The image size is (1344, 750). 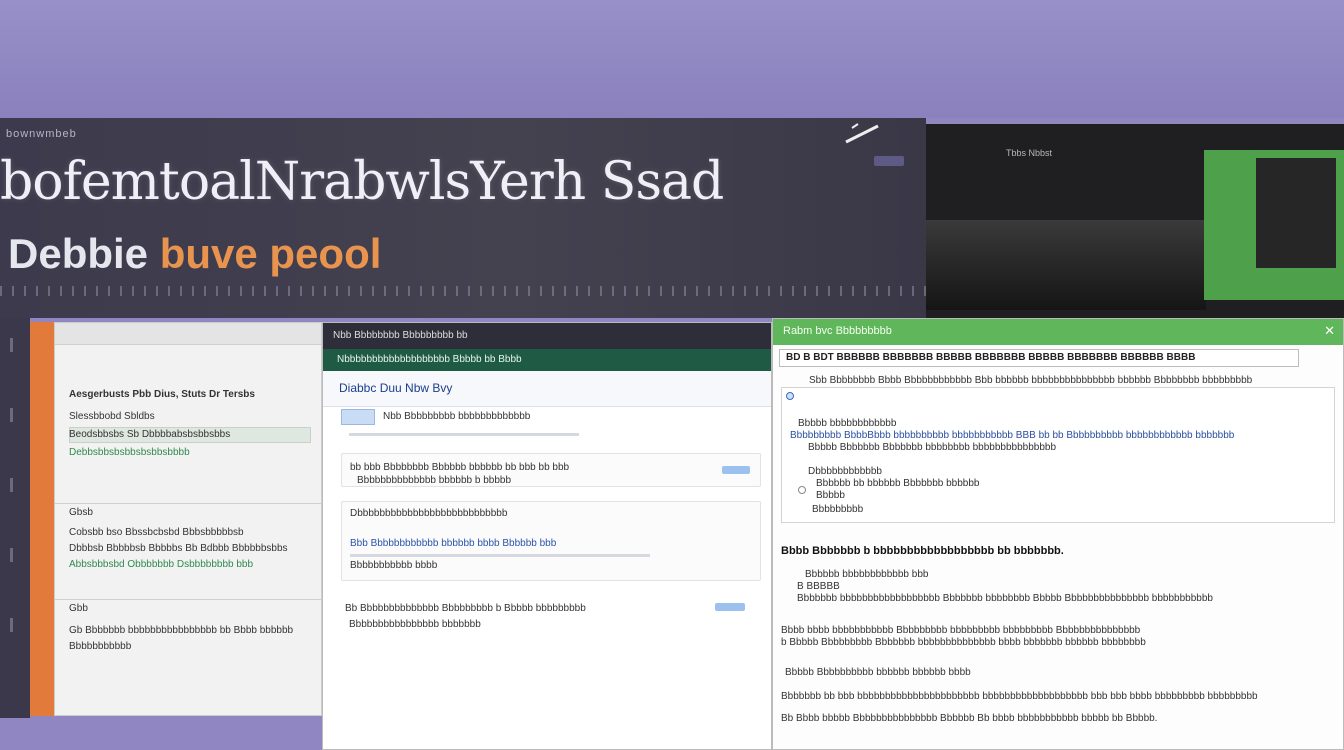 I want to click on option-title: Dbbbbbbbbbbbb, so click(x=845, y=471).